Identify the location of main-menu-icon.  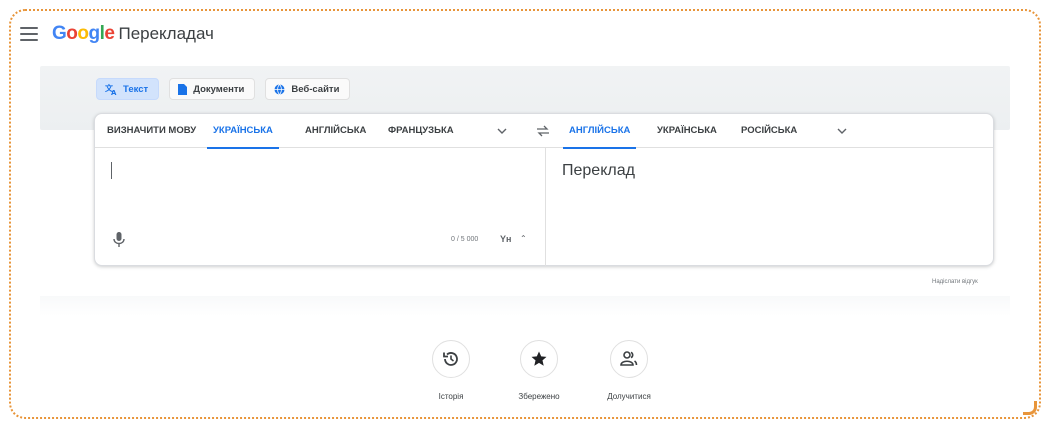
(29, 34).